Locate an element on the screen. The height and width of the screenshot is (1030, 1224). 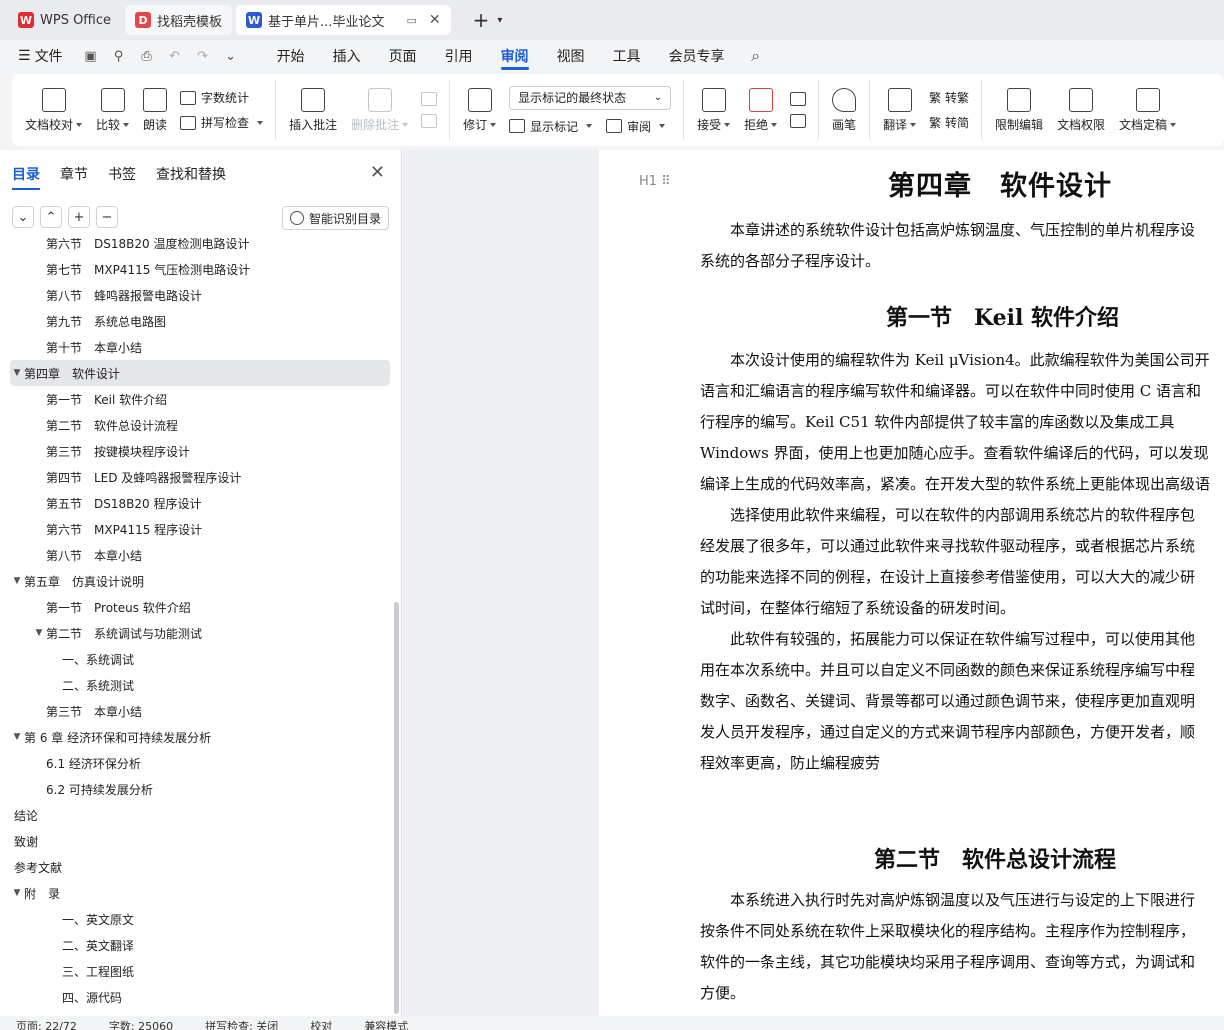
toc-scrollbar is located at coordinates (396, 808).